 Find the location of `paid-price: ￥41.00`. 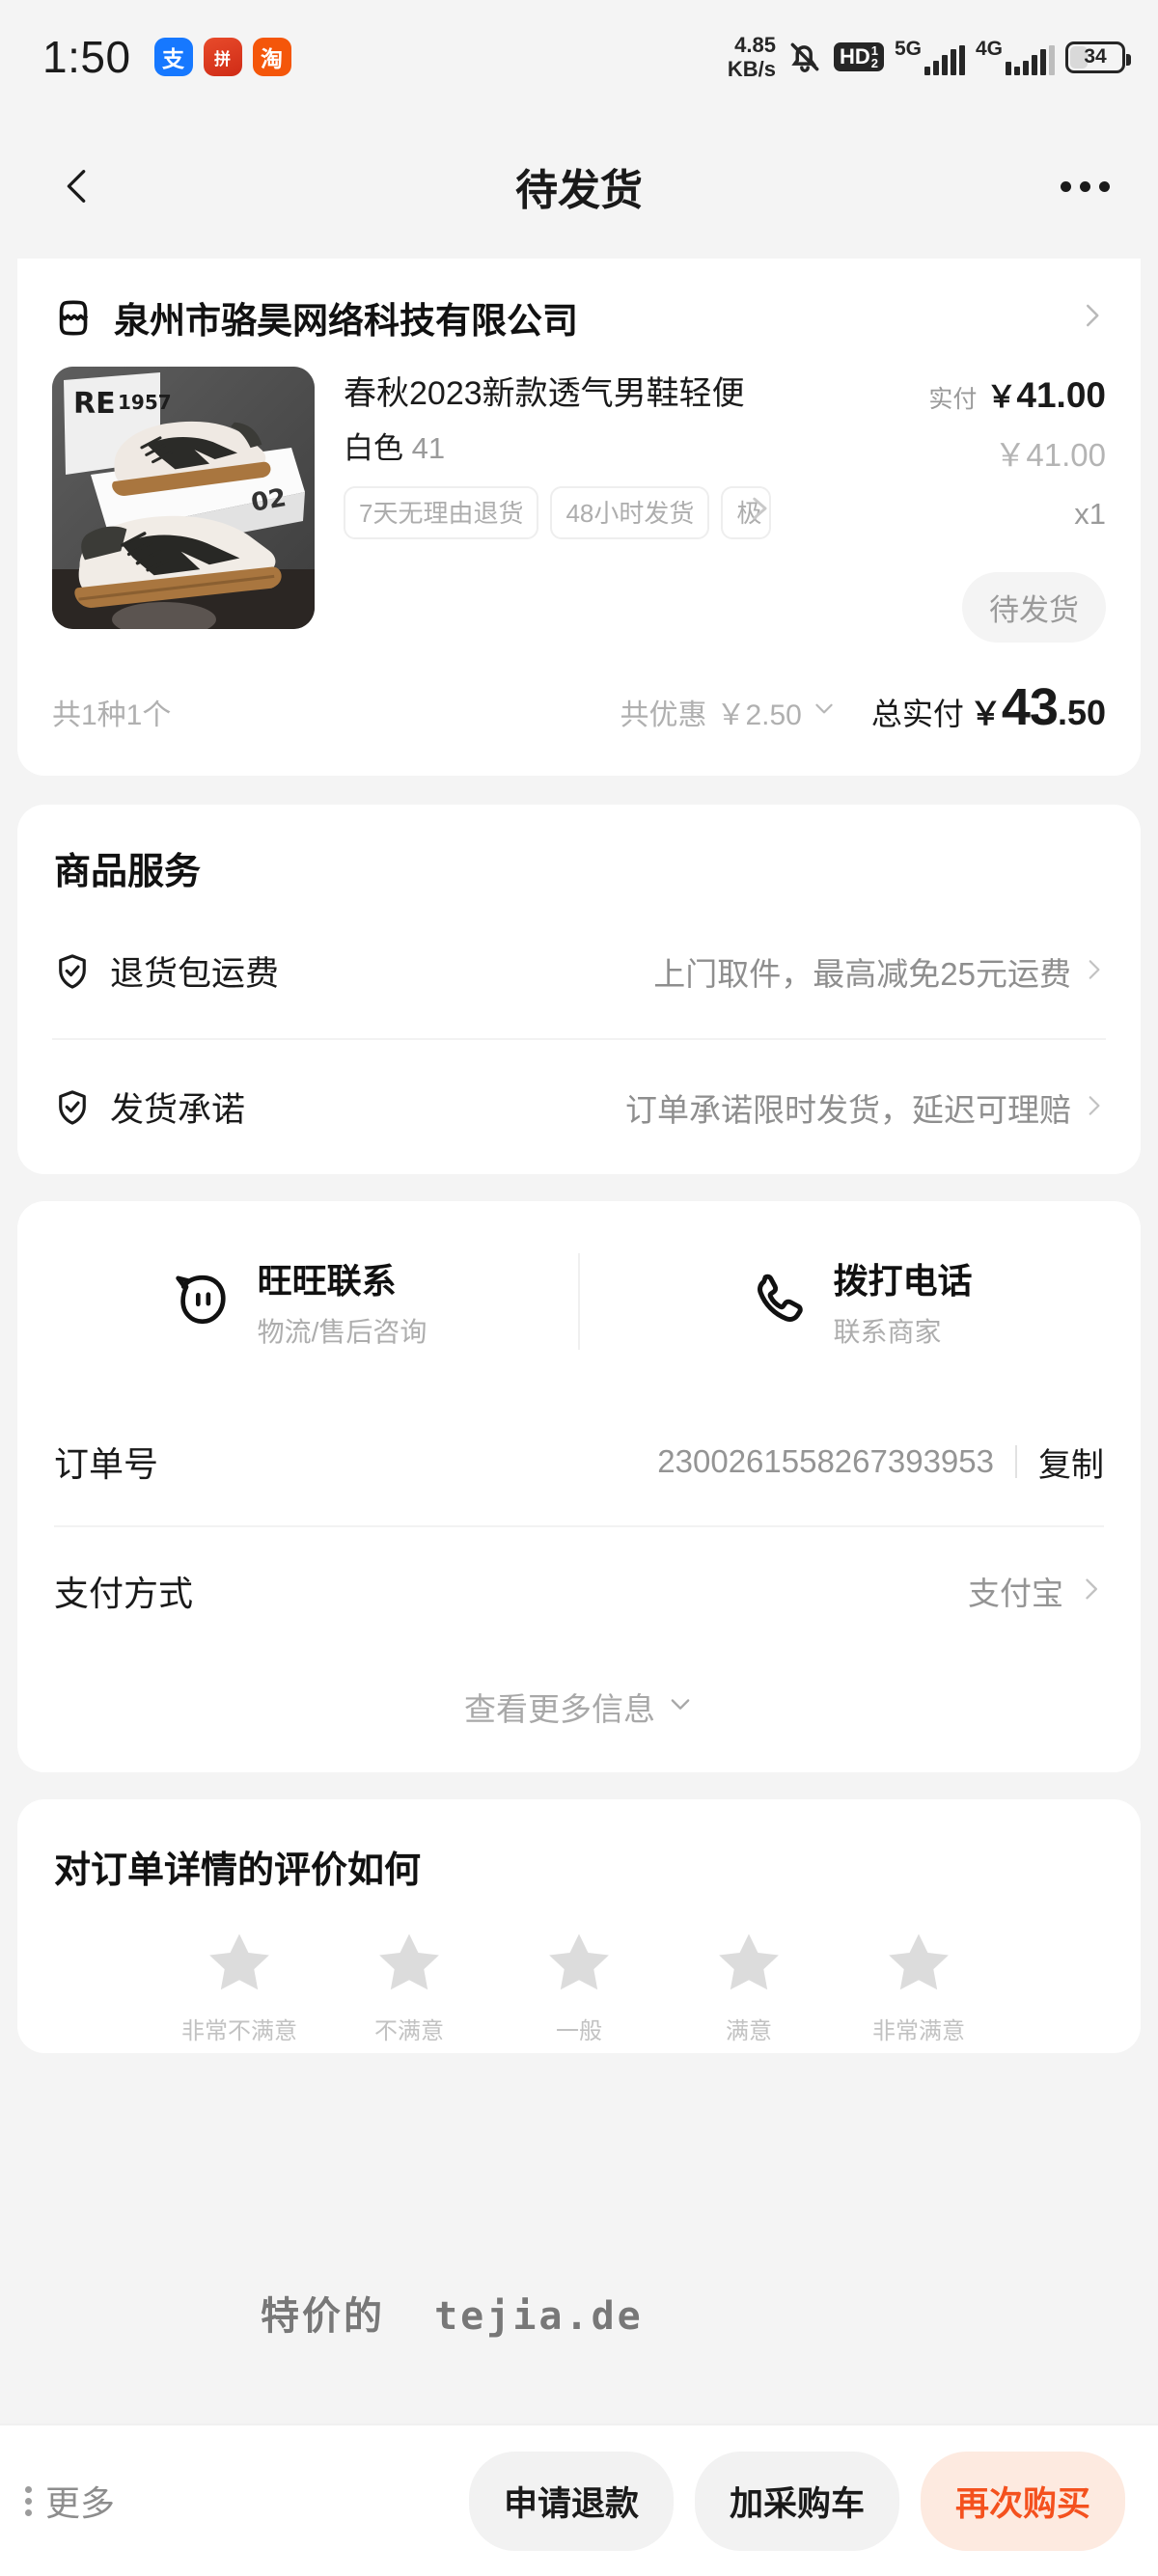

paid-price: ￥41.00 is located at coordinates (1046, 395).